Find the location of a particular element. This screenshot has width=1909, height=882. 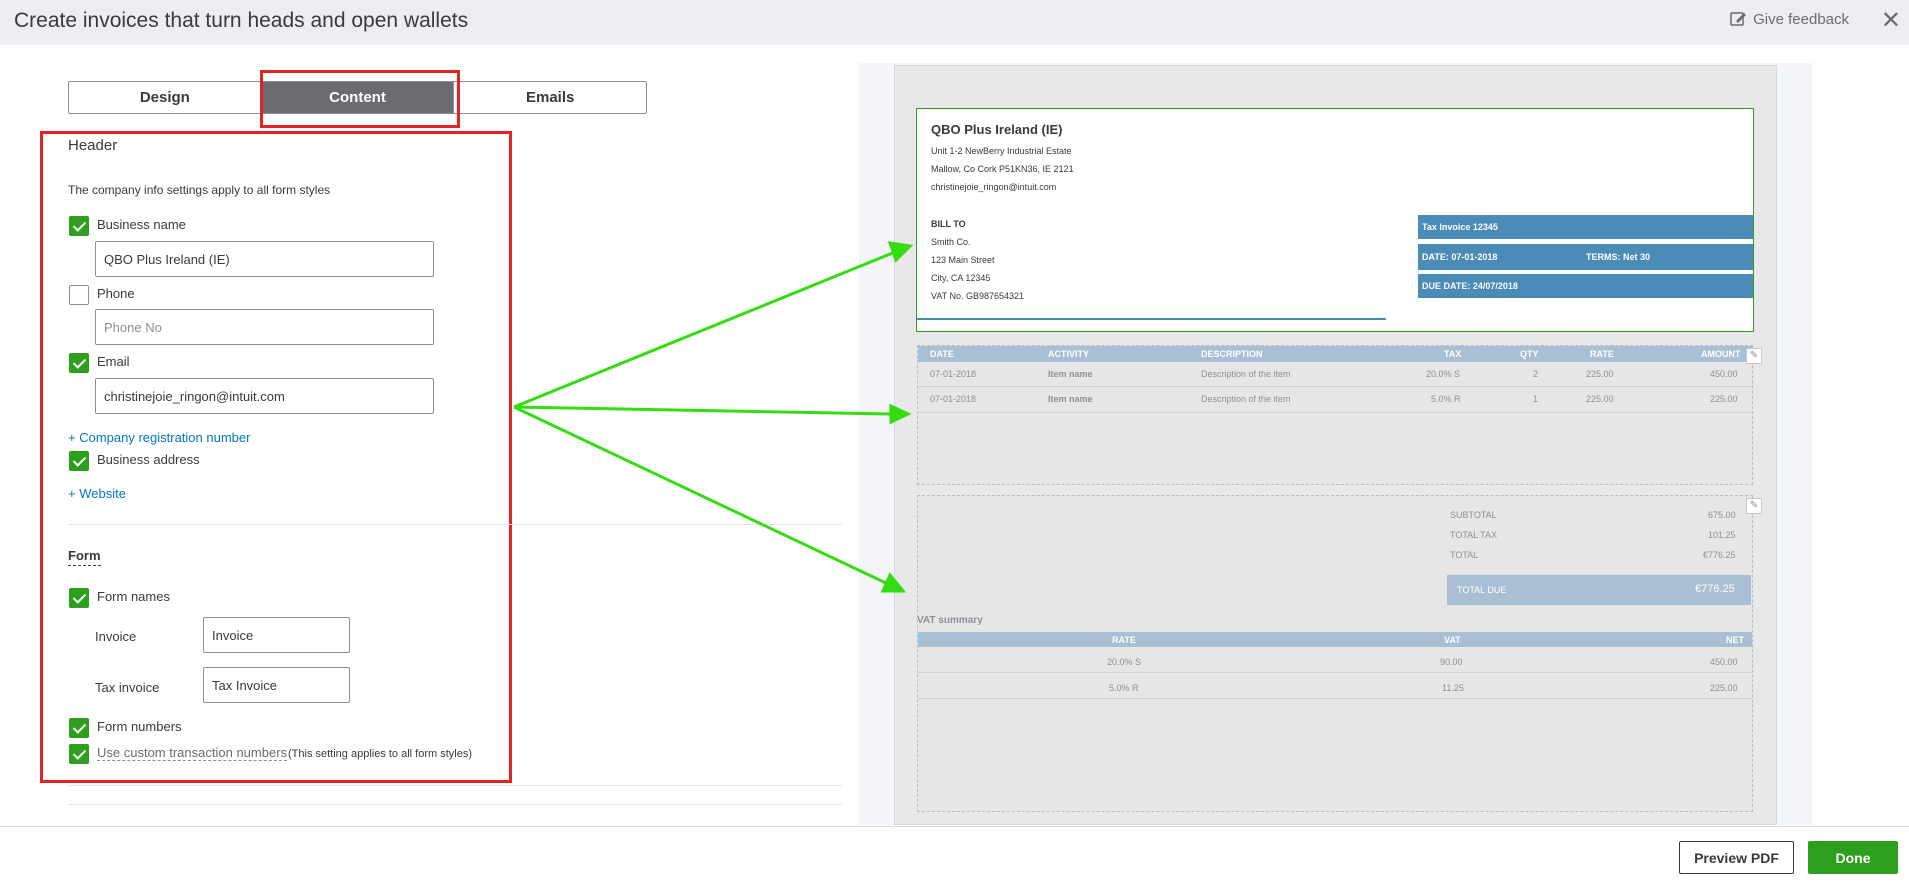

arrow-to-line-items is located at coordinates (703, 410).